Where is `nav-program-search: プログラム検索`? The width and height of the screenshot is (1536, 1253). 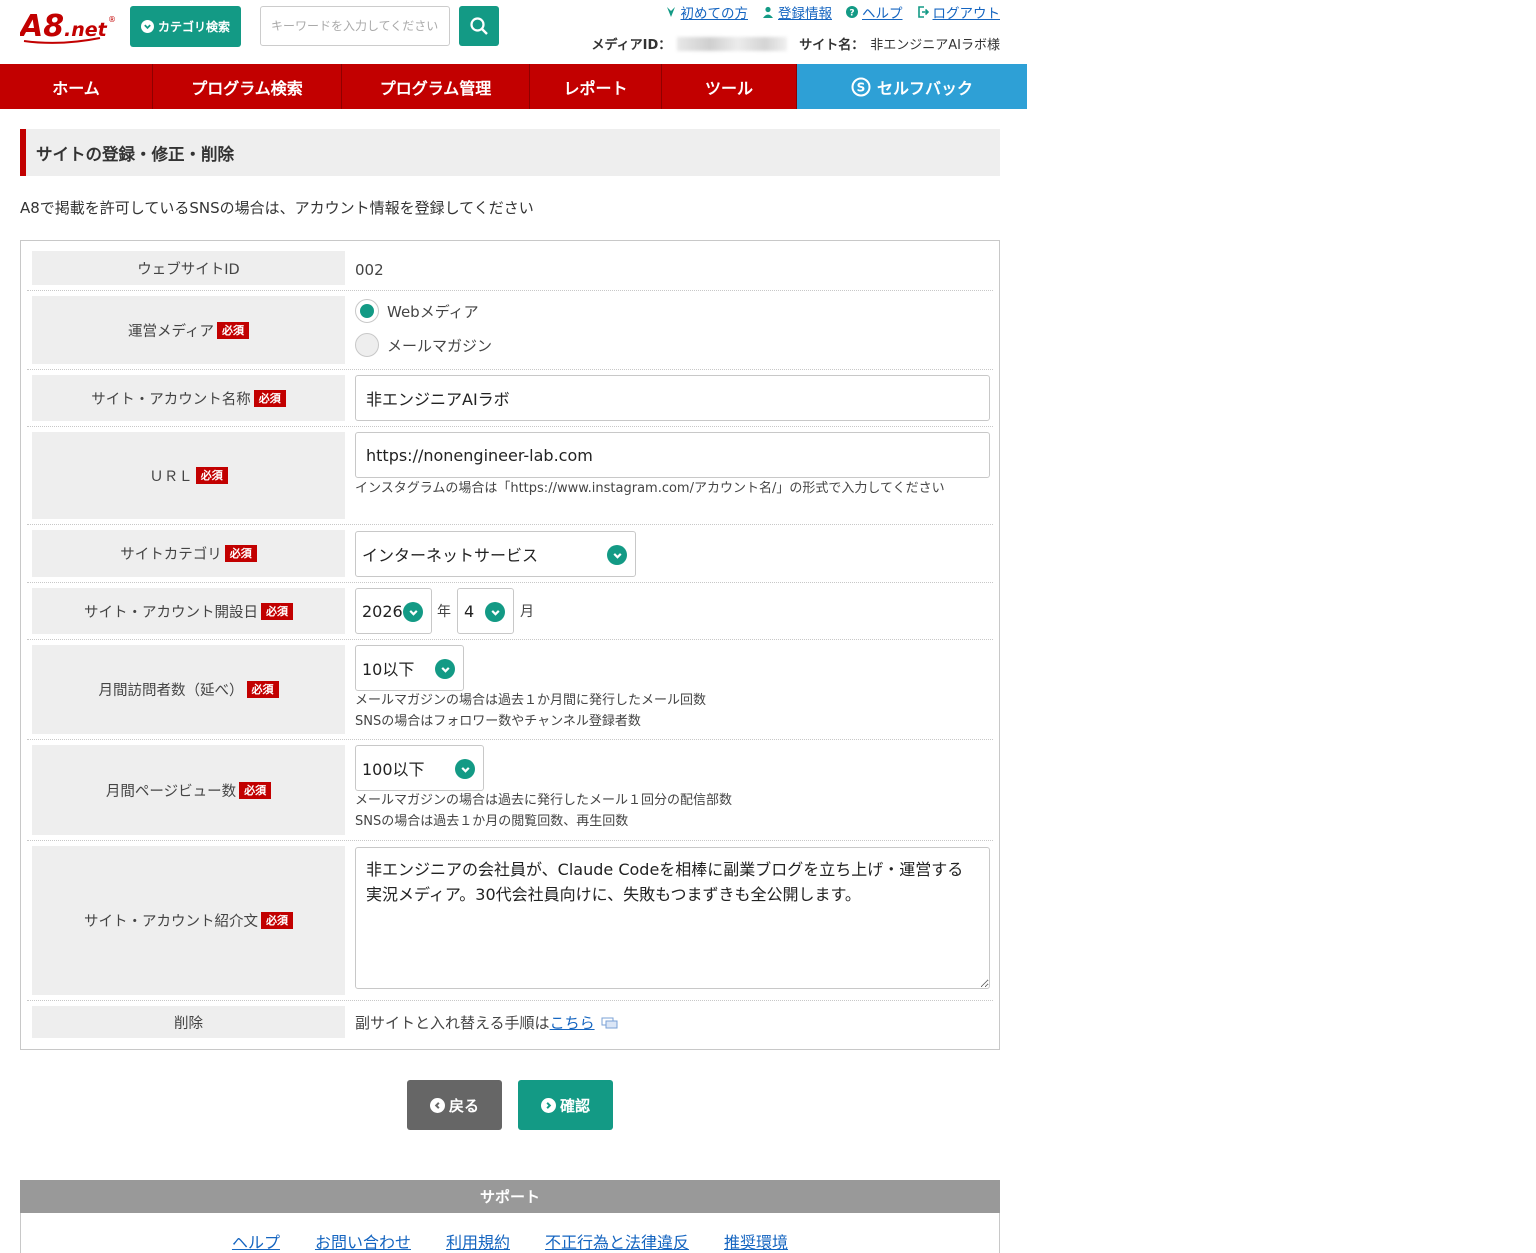
nav-program-search: プログラム検索 is located at coordinates (247, 86).